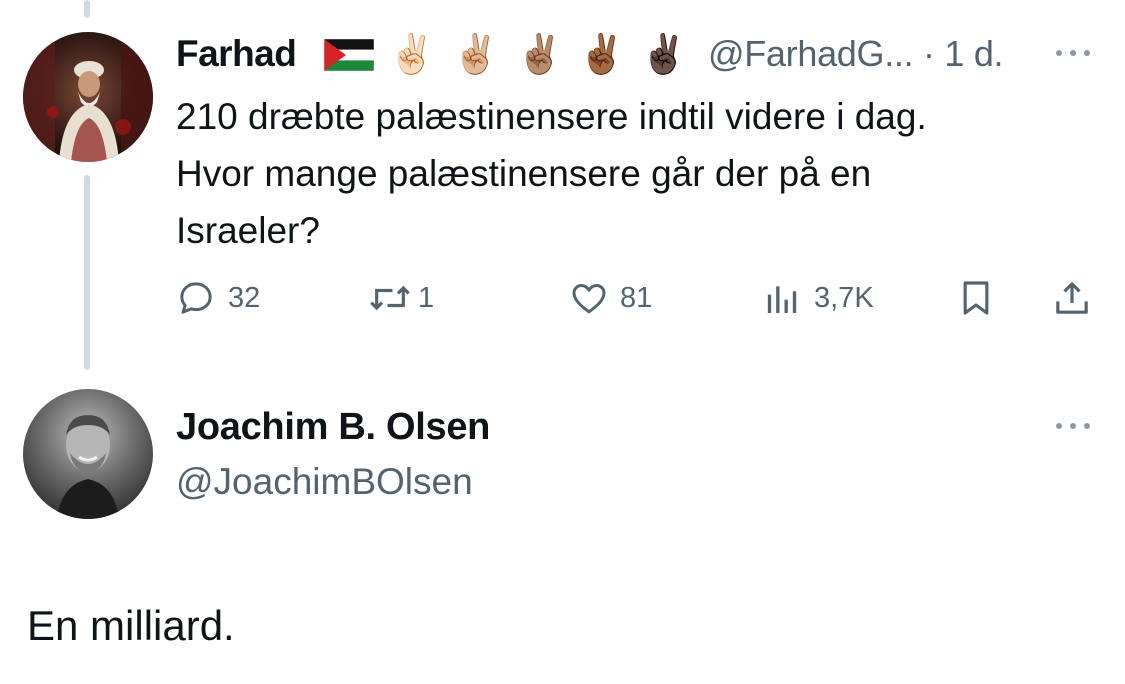  I want to click on views-count: 3,7K, so click(844, 297).